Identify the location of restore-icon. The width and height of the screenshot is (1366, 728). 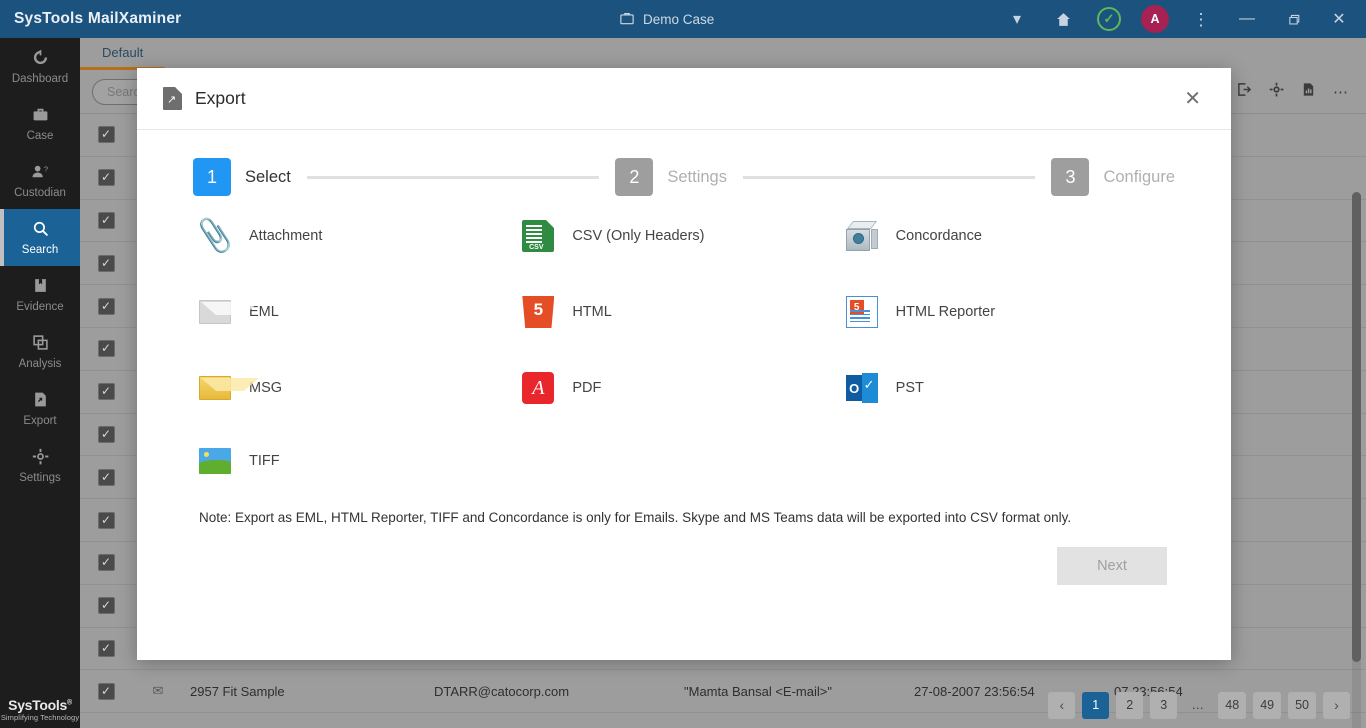
(1293, 19).